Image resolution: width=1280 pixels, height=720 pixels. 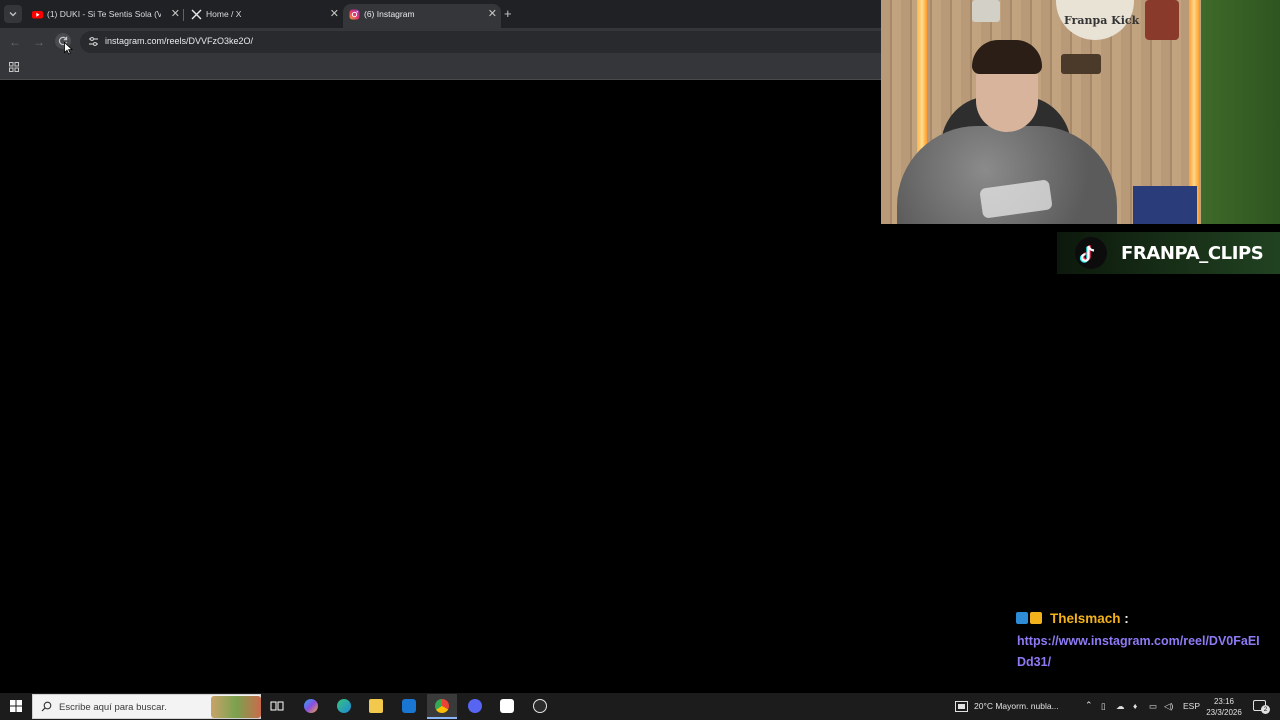 What do you see at coordinates (16, 706) in the screenshot?
I see `windows-start-icon` at bounding box center [16, 706].